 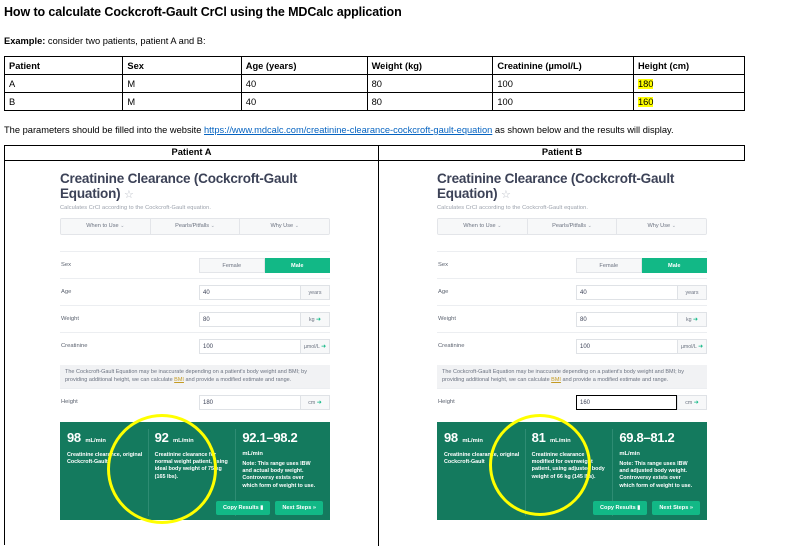 I want to click on field-row-creatinine-b: Creatinine 100 µmol/L ➜, so click(x=572, y=345).